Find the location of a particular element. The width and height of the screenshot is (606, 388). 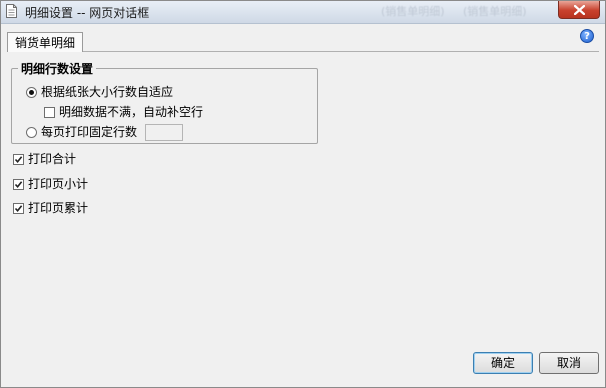

help-icon: ? is located at coordinates (587, 36).